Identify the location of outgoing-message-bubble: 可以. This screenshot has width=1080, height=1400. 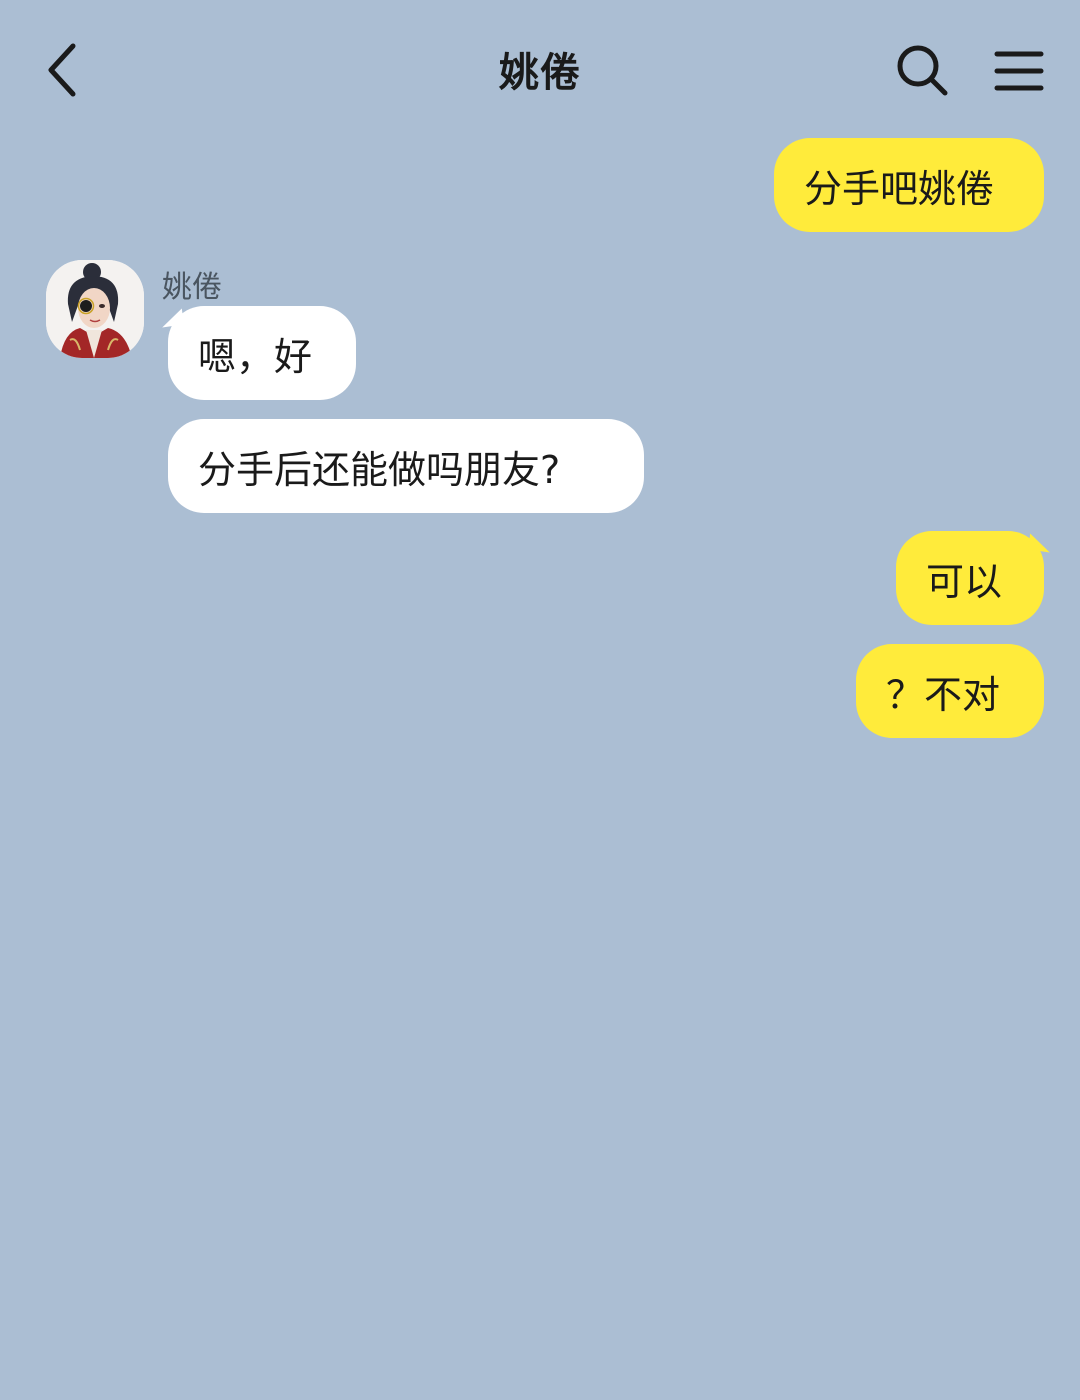
(970, 578).